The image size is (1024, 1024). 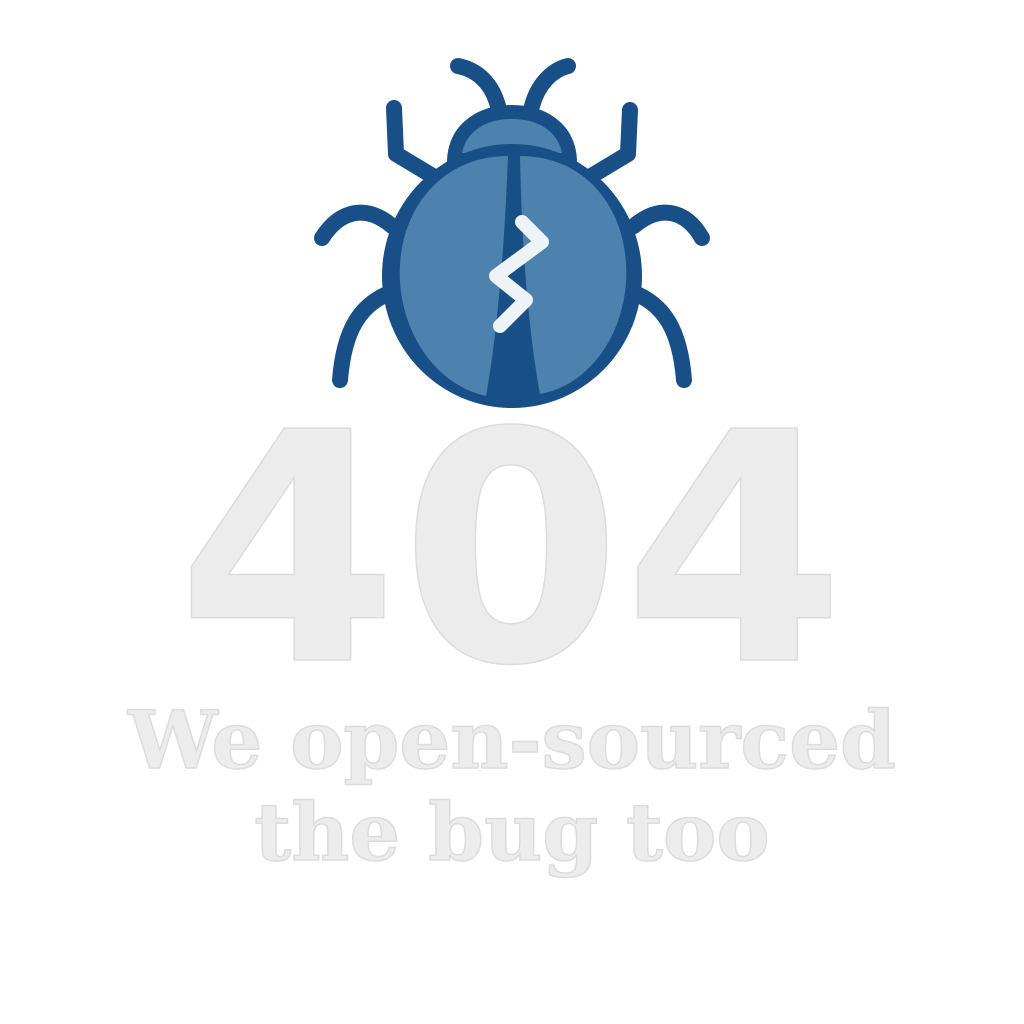 I want to click on tagline-line-2: the bug too, so click(x=512, y=832).